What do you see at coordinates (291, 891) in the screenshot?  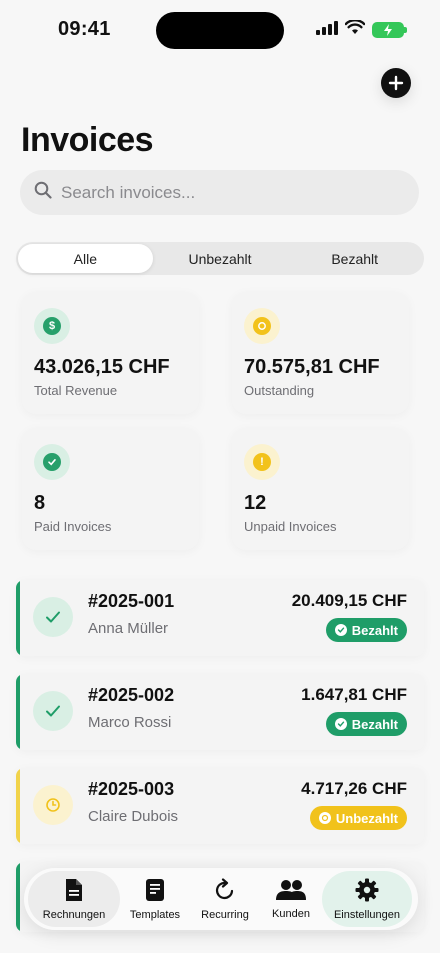 I see `people-icon` at bounding box center [291, 891].